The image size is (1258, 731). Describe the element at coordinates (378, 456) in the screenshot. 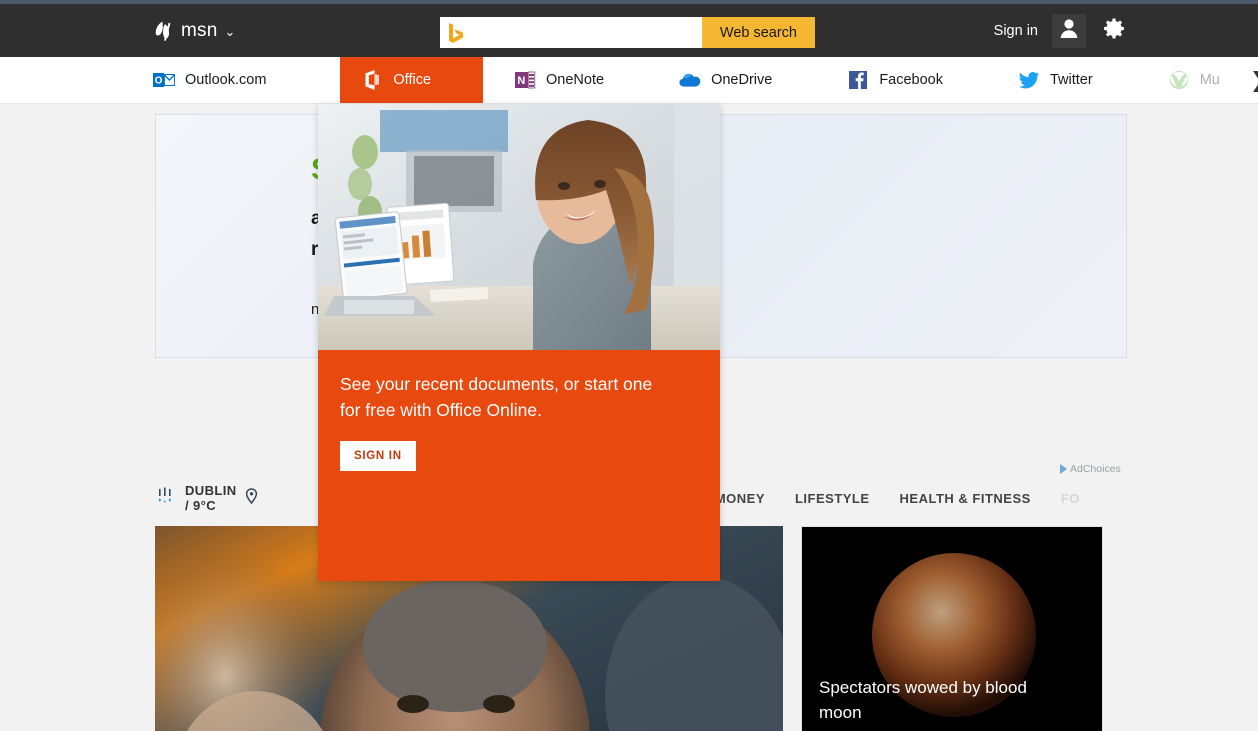

I see `office-sign-in-button: SIGN IN` at that location.